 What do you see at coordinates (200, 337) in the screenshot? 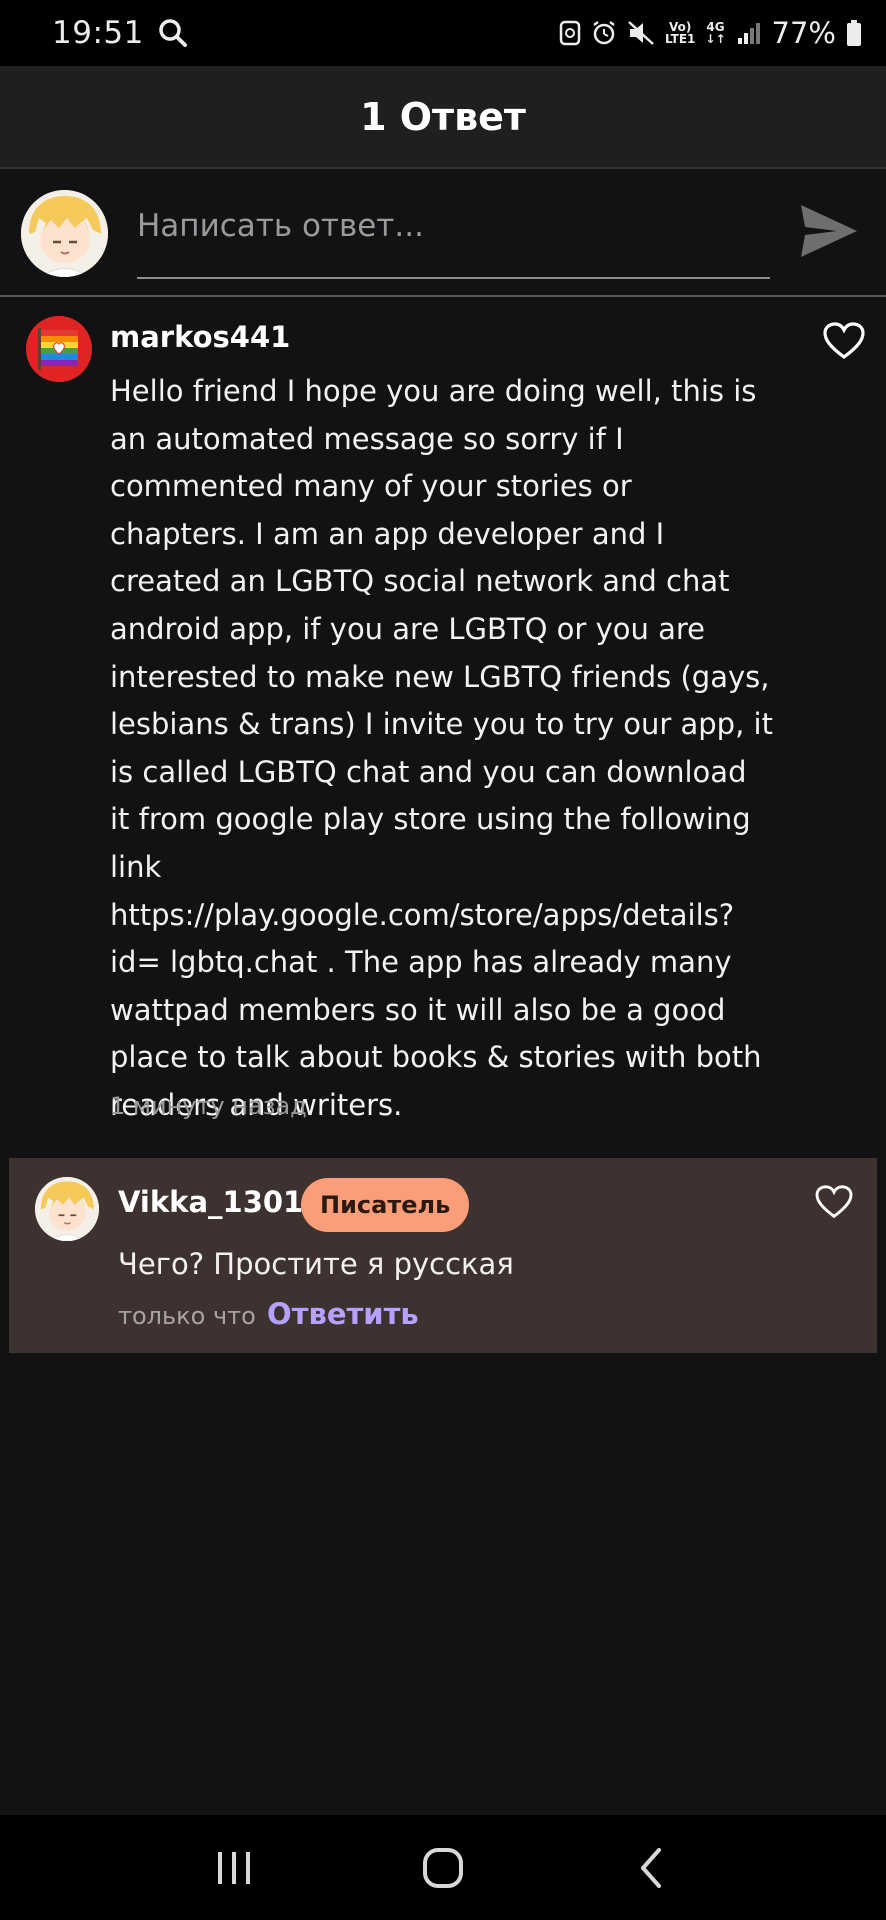
I see `comment-username: markos441` at bounding box center [200, 337].